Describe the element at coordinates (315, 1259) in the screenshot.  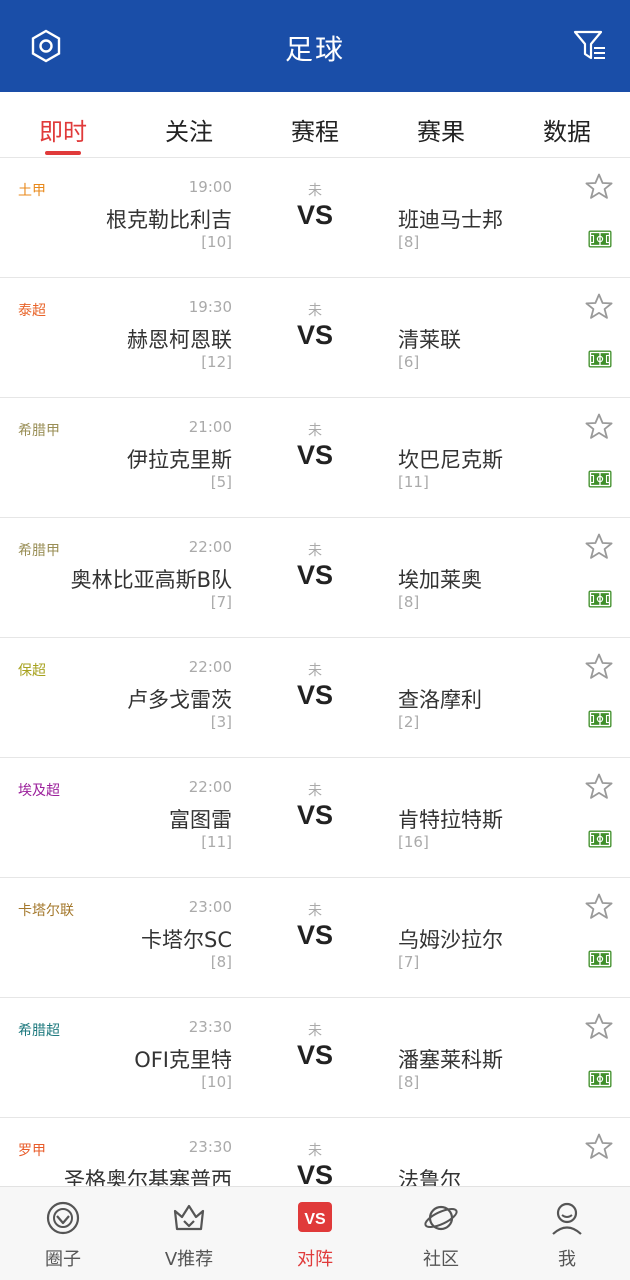
I see `nav-label: 对阵` at that location.